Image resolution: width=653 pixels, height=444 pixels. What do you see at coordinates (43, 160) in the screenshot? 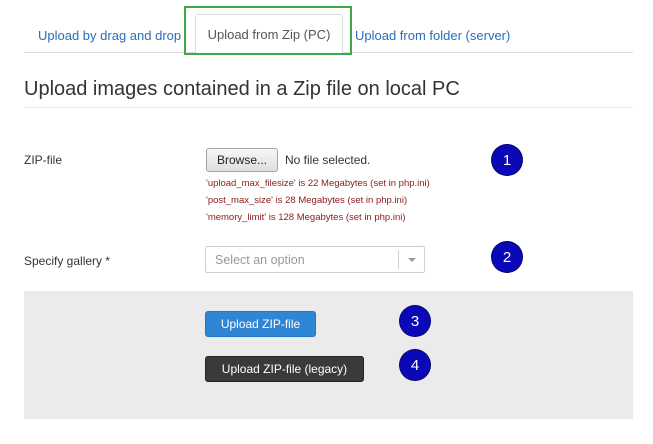
I see `zip-file-label: ZIP-file` at bounding box center [43, 160].